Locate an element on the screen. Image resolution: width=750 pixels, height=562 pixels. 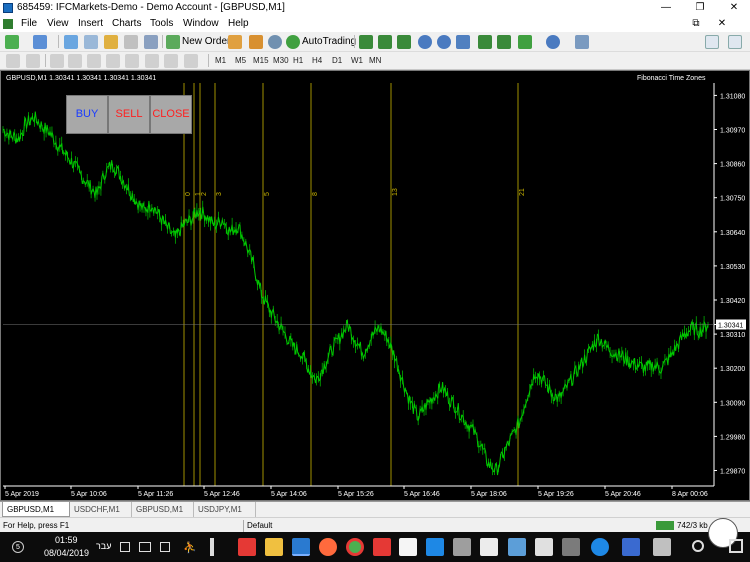
edge-icon is located at coordinates (600, 547).